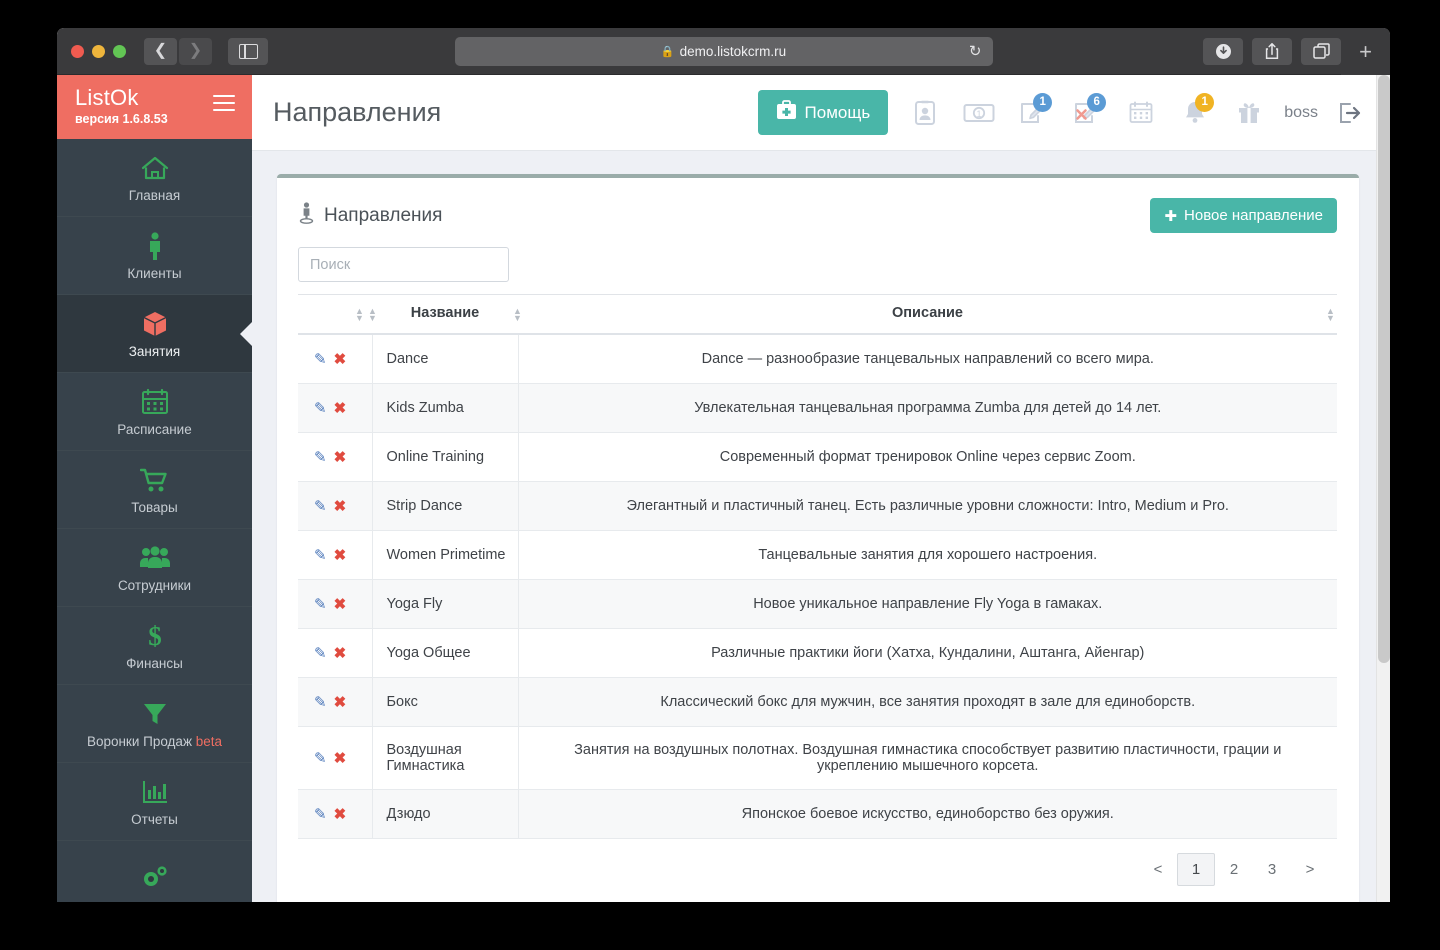  Describe the element at coordinates (445, 555) in the screenshot. I see `row-name: Women Primetime` at that location.